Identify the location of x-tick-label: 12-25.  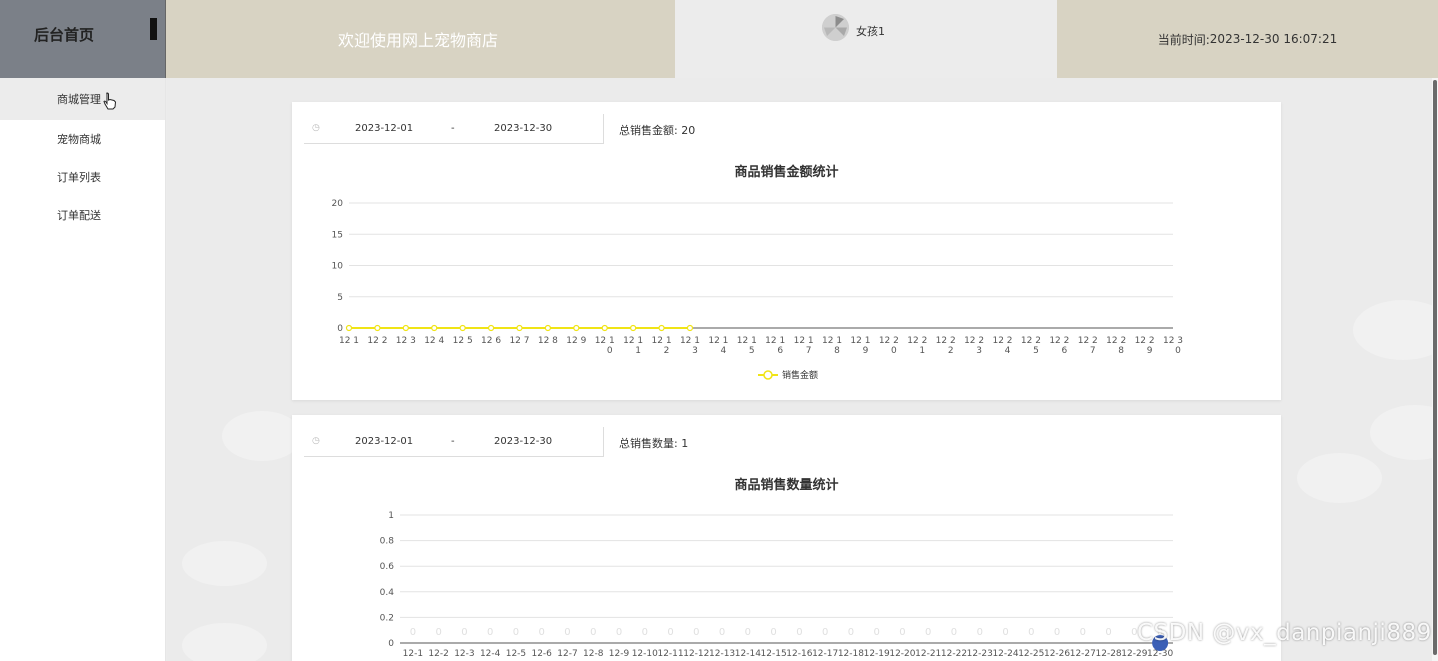
(1031, 654).